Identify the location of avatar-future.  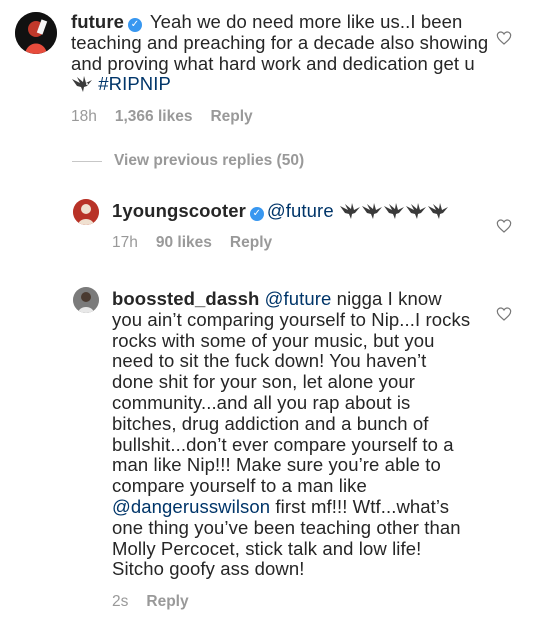
(36, 33).